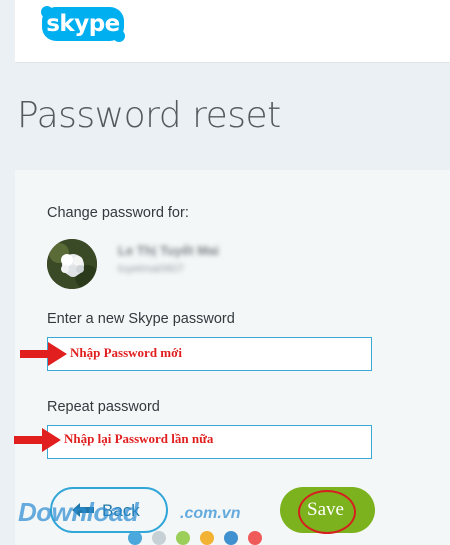 The height and width of the screenshot is (545, 450). Describe the element at coordinates (210, 513) in the screenshot. I see `watermark-suffix: .com.vn` at that location.